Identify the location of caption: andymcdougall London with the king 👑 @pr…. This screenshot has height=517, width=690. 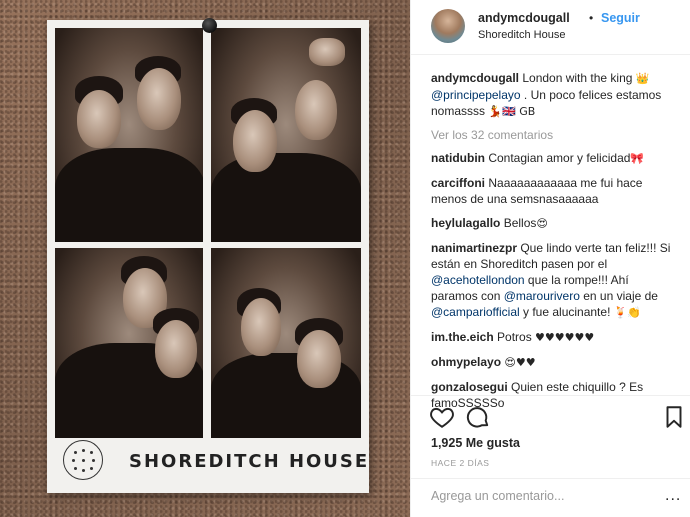
(553, 95).